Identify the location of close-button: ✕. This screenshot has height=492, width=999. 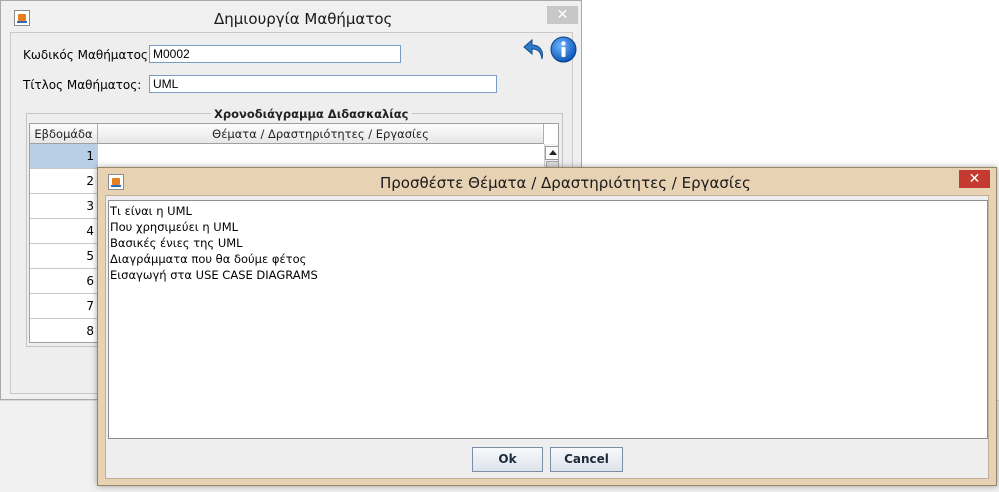
(562, 15).